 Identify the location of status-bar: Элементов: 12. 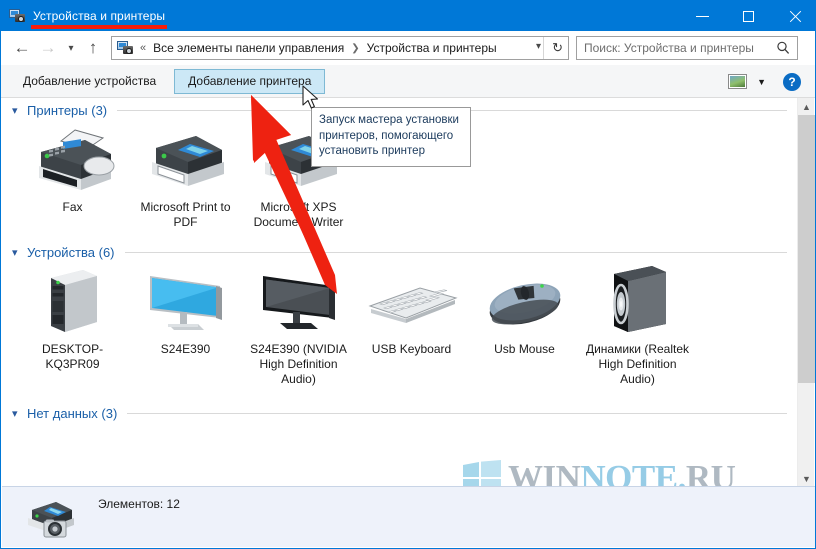
(408, 516).